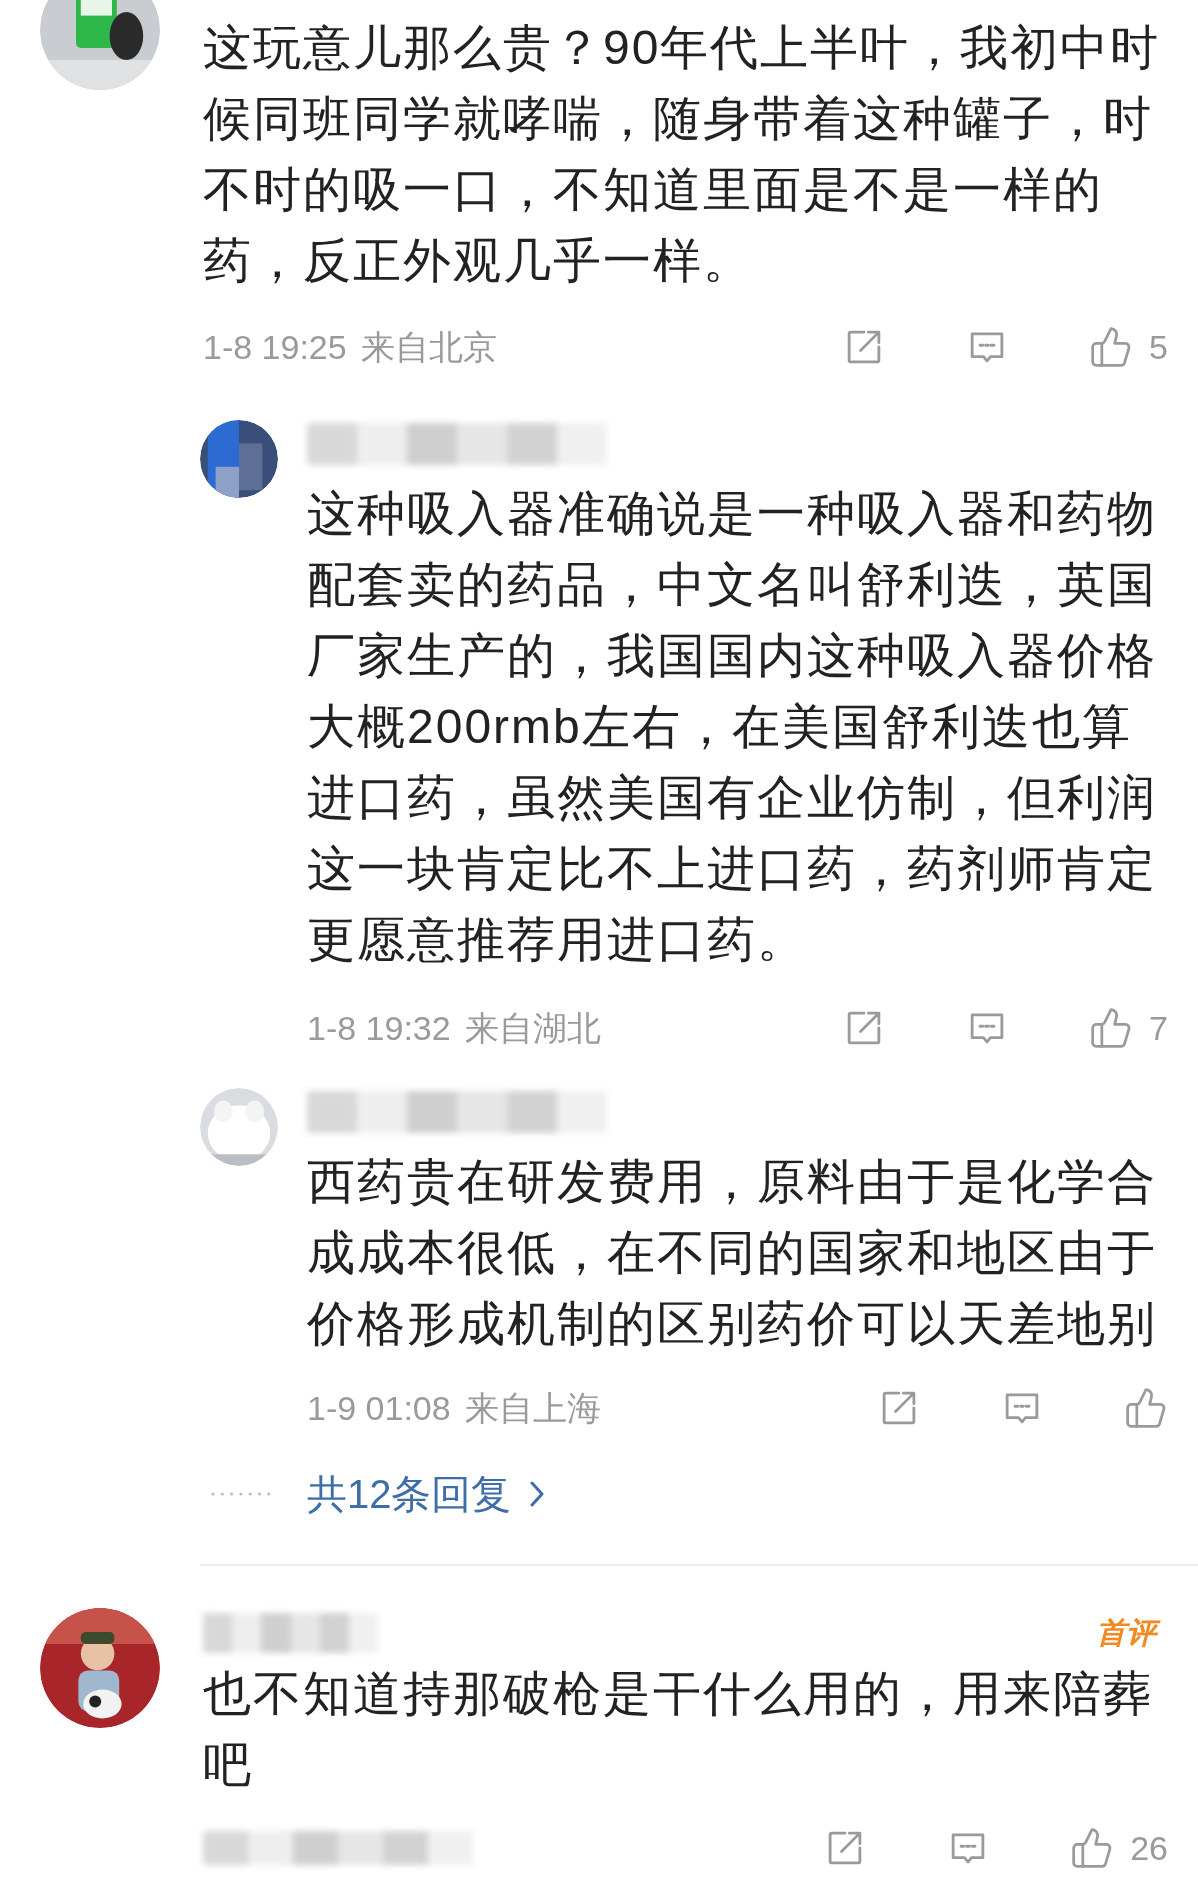 The image size is (1198, 1896). What do you see at coordinates (682, 154) in the screenshot?
I see `comment-text: 这玩意儿那么贵？90年代上半叶，我初中时候同班同学就哮喘，随身带着这种罐子，时不时的吸一口，不知道里面是不是一样的药，反正外观几乎一样。` at bounding box center [682, 154].